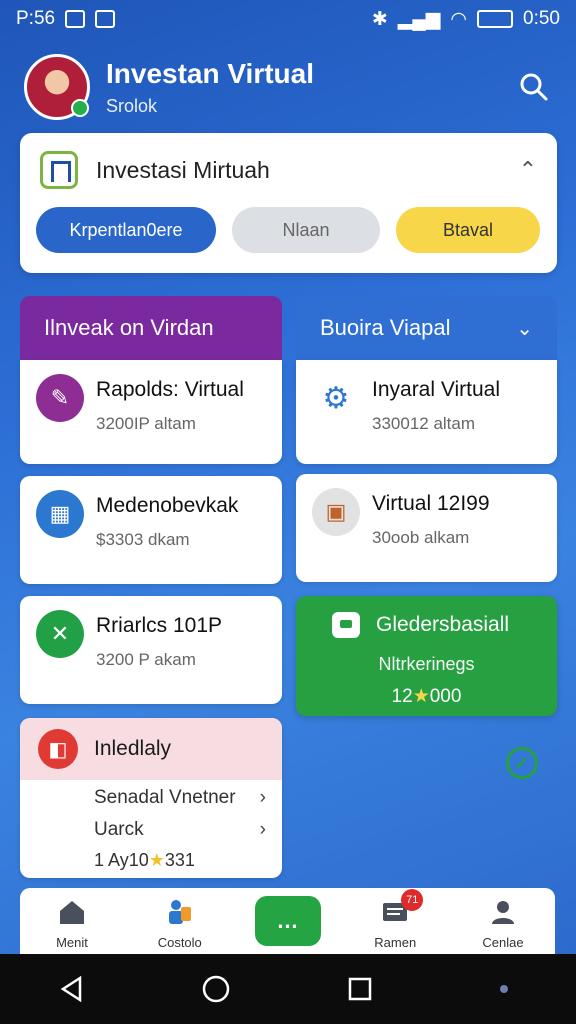 This screenshot has width=576, height=1024. I want to click on search-button, so click(534, 87).